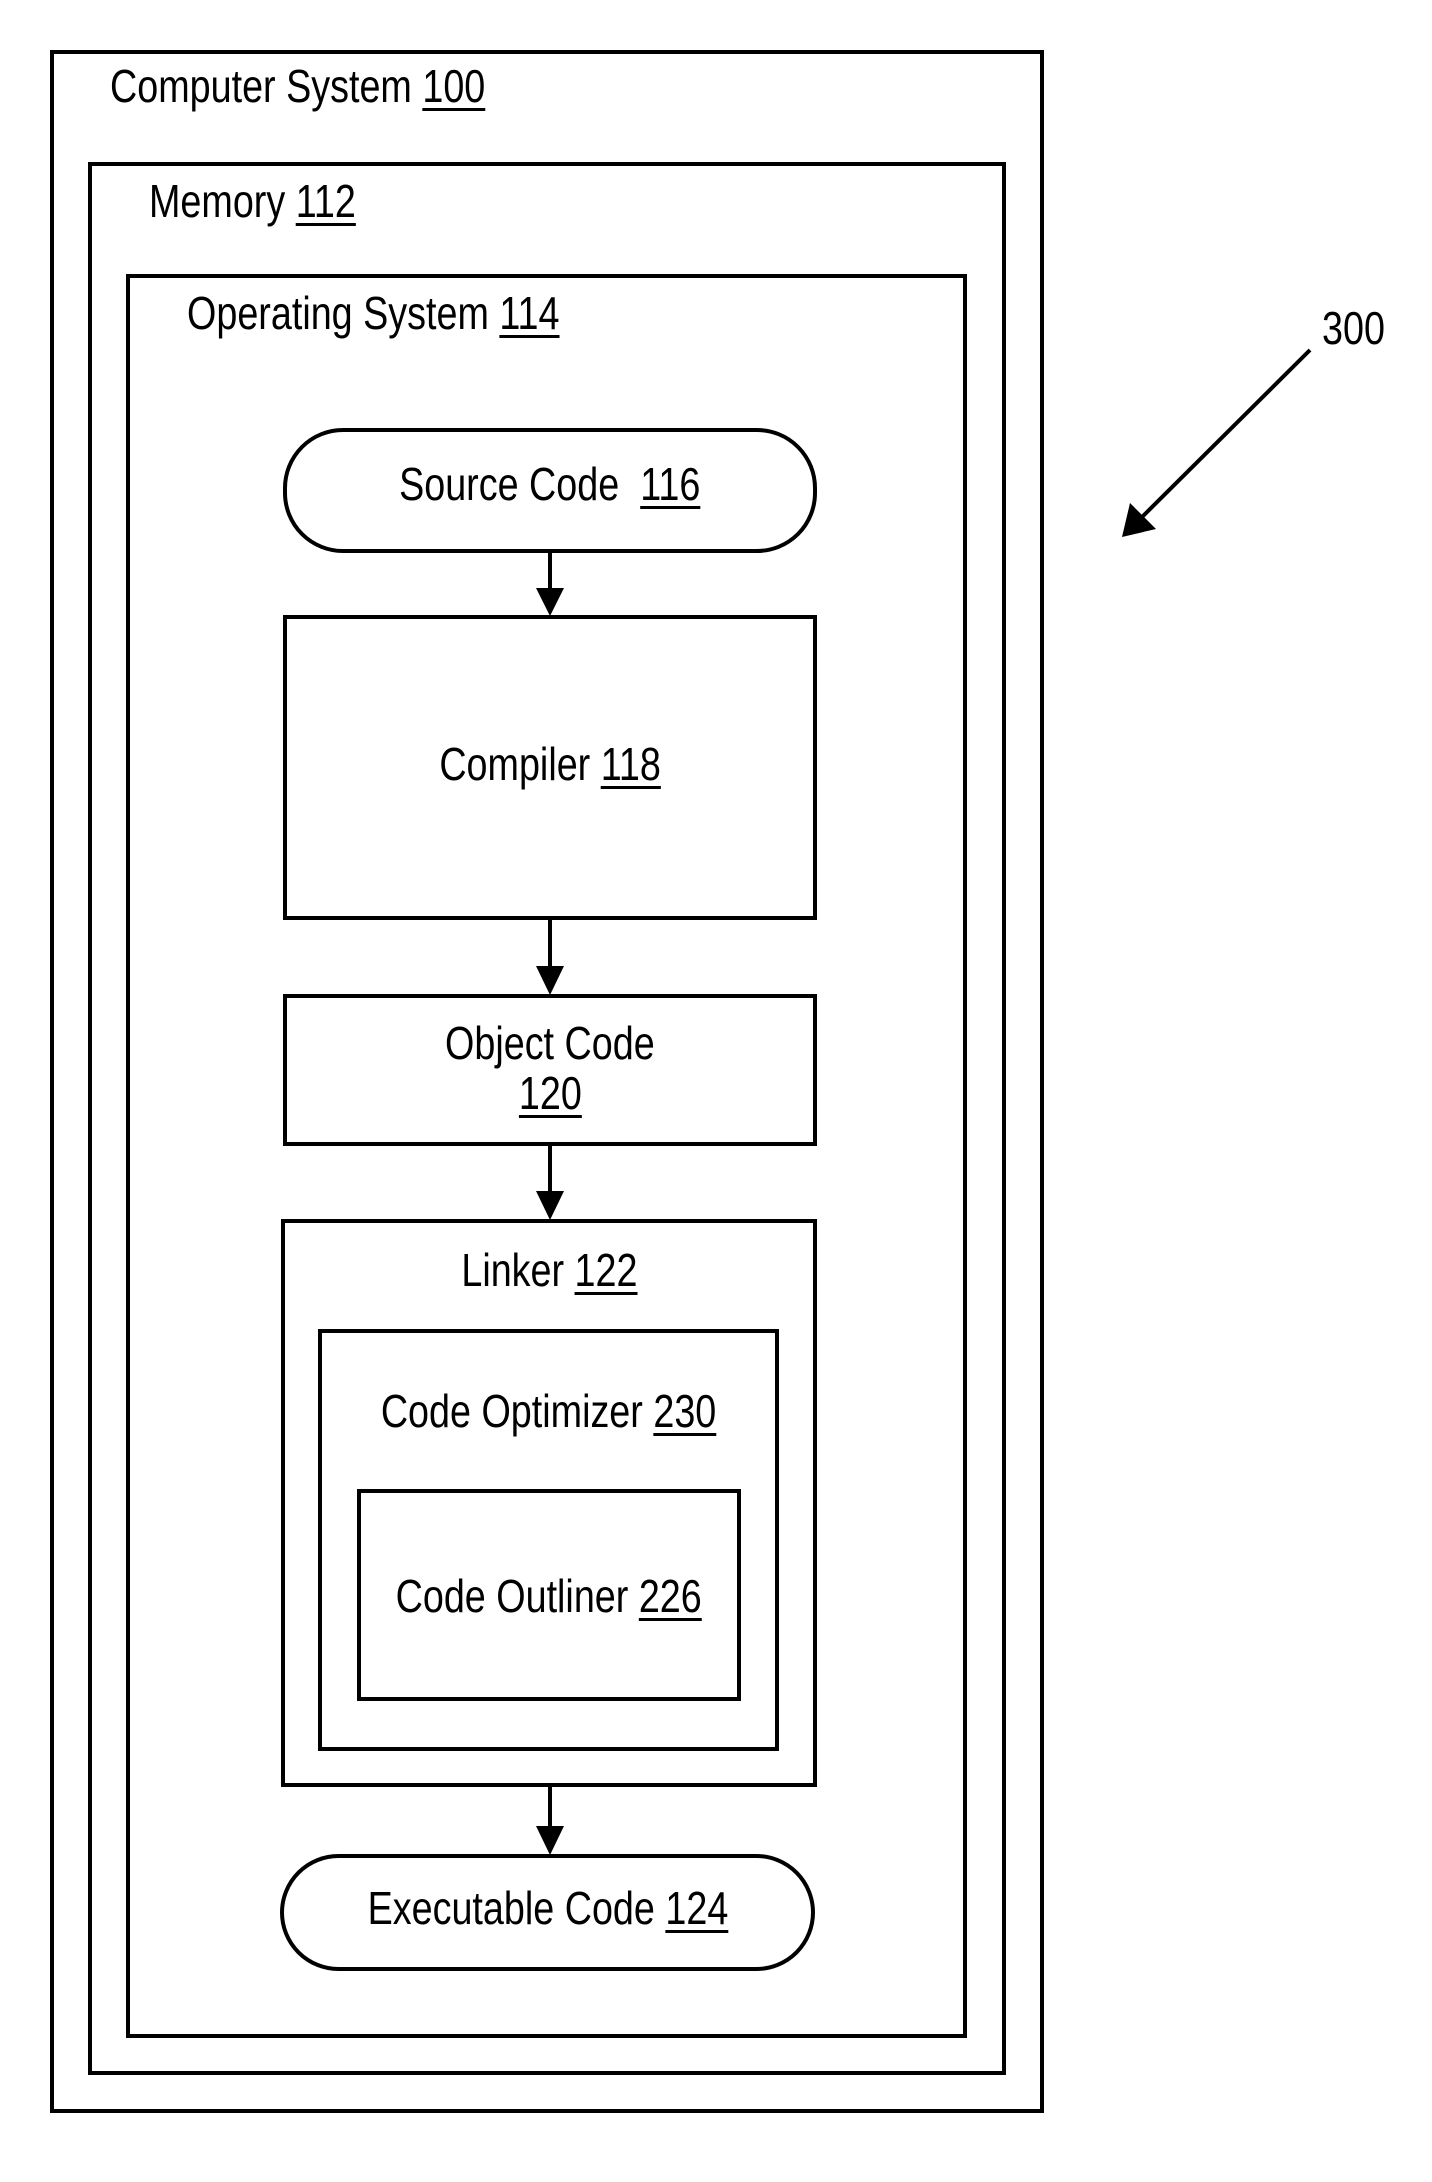 The height and width of the screenshot is (2182, 1432). I want to click on code-outliner-node: Code Outliner 226, so click(549, 1595).